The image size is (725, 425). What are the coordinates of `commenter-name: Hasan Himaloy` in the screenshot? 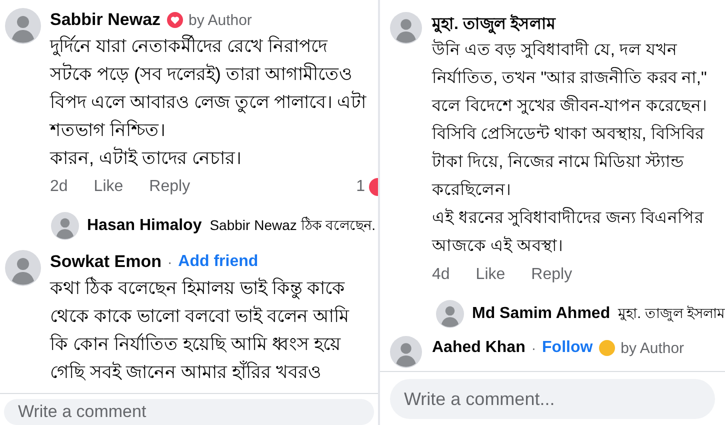 It's located at (144, 226).